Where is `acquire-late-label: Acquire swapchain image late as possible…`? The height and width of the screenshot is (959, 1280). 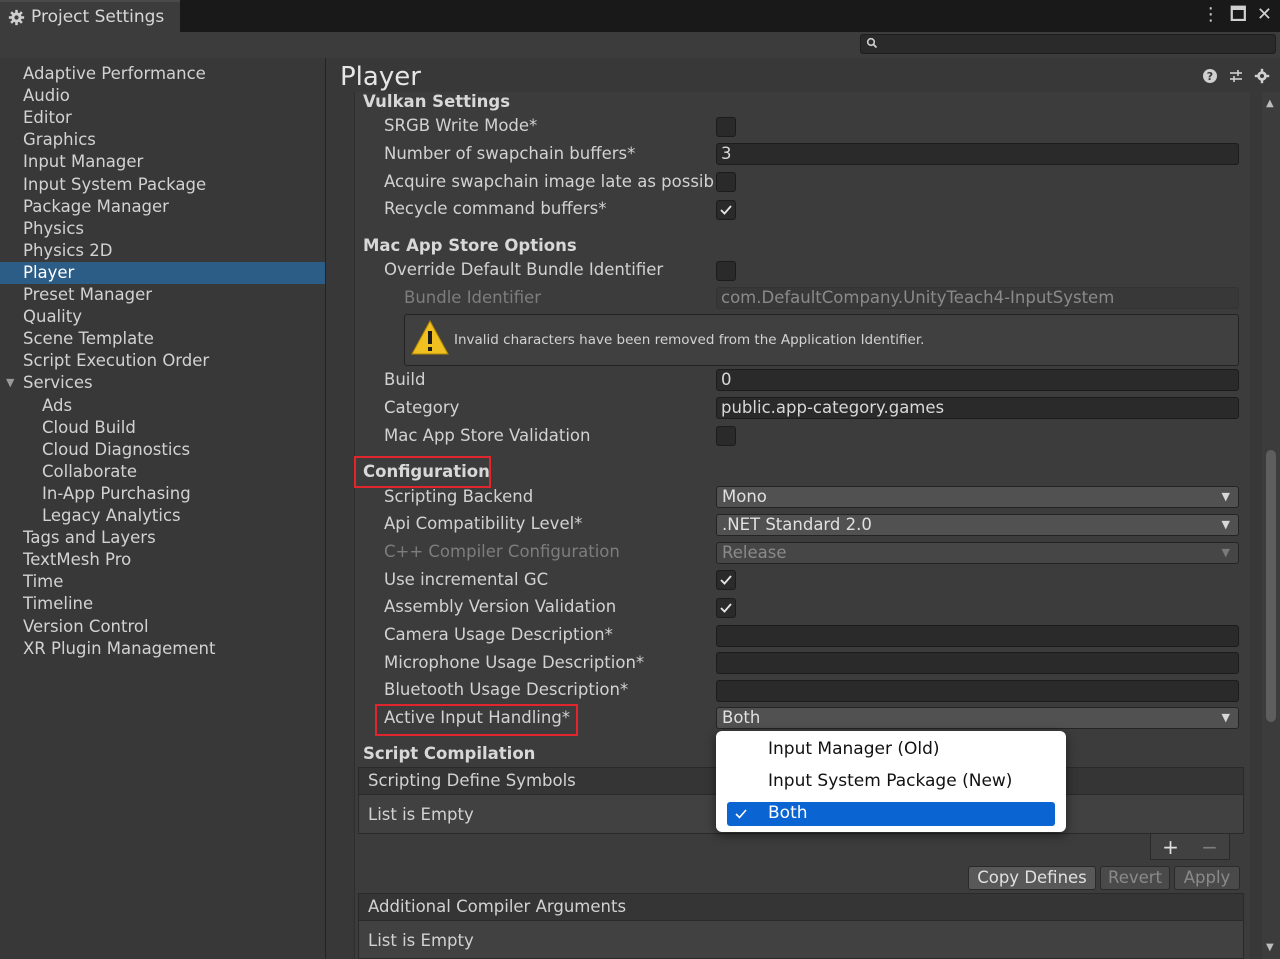 acquire-late-label: Acquire swapchain image late as possible… is located at coordinates (549, 181).